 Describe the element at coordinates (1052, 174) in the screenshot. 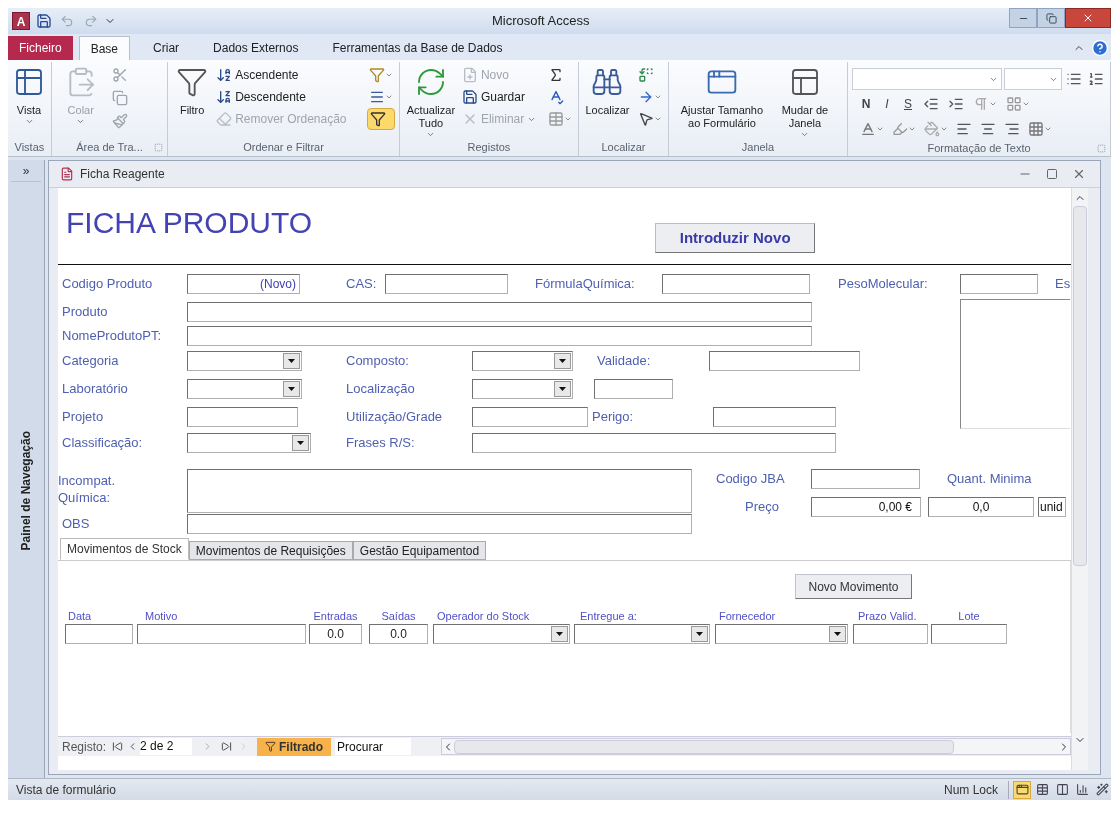

I see `restore-icon` at that location.